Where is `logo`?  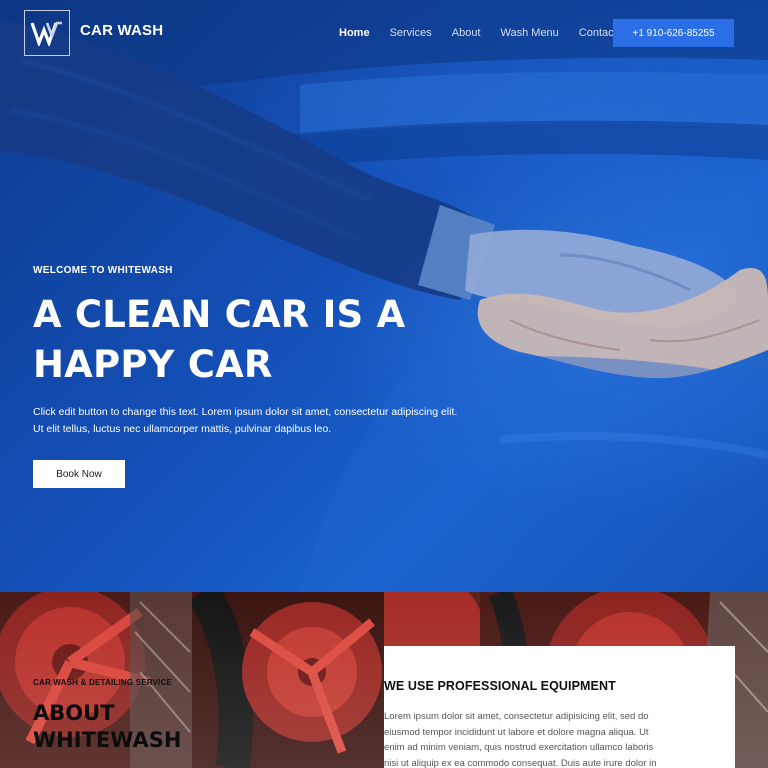
logo is located at coordinates (47, 33).